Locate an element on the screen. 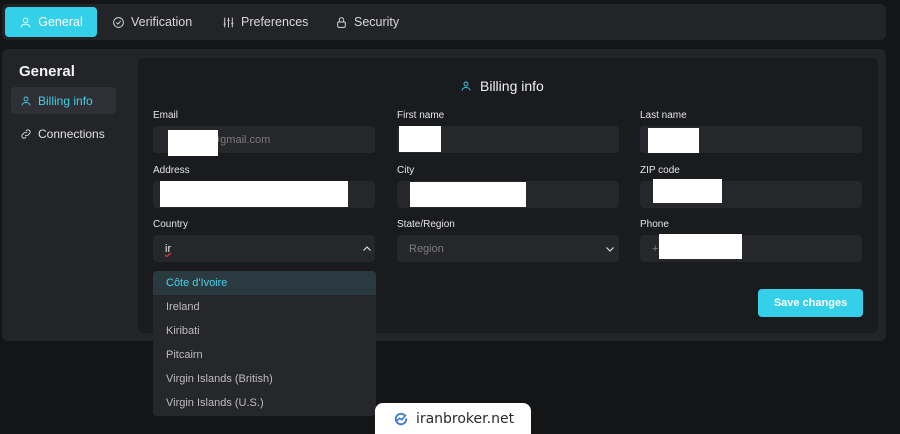 This screenshot has height=434, width=900. billing-title: Billing info is located at coordinates (502, 86).